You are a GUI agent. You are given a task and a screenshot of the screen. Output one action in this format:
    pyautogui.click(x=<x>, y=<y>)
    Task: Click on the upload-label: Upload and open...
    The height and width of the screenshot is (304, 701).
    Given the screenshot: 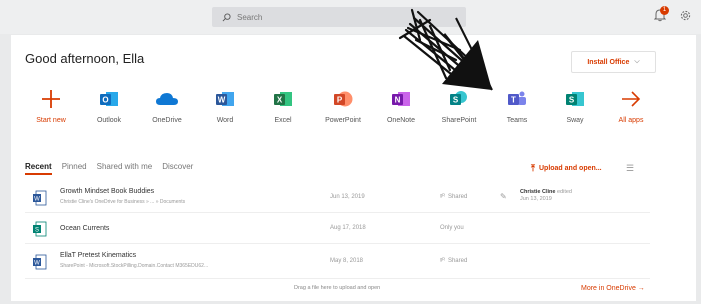 What is the action you would take?
    pyautogui.click(x=570, y=168)
    